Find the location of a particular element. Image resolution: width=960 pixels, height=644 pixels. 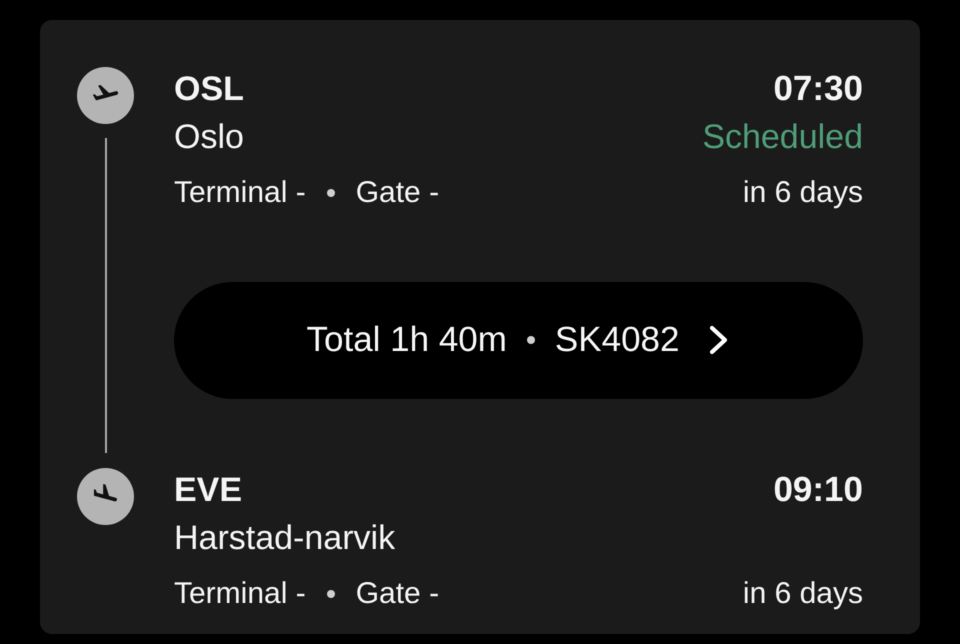

flight-status: Scheduled is located at coordinates (782, 137).